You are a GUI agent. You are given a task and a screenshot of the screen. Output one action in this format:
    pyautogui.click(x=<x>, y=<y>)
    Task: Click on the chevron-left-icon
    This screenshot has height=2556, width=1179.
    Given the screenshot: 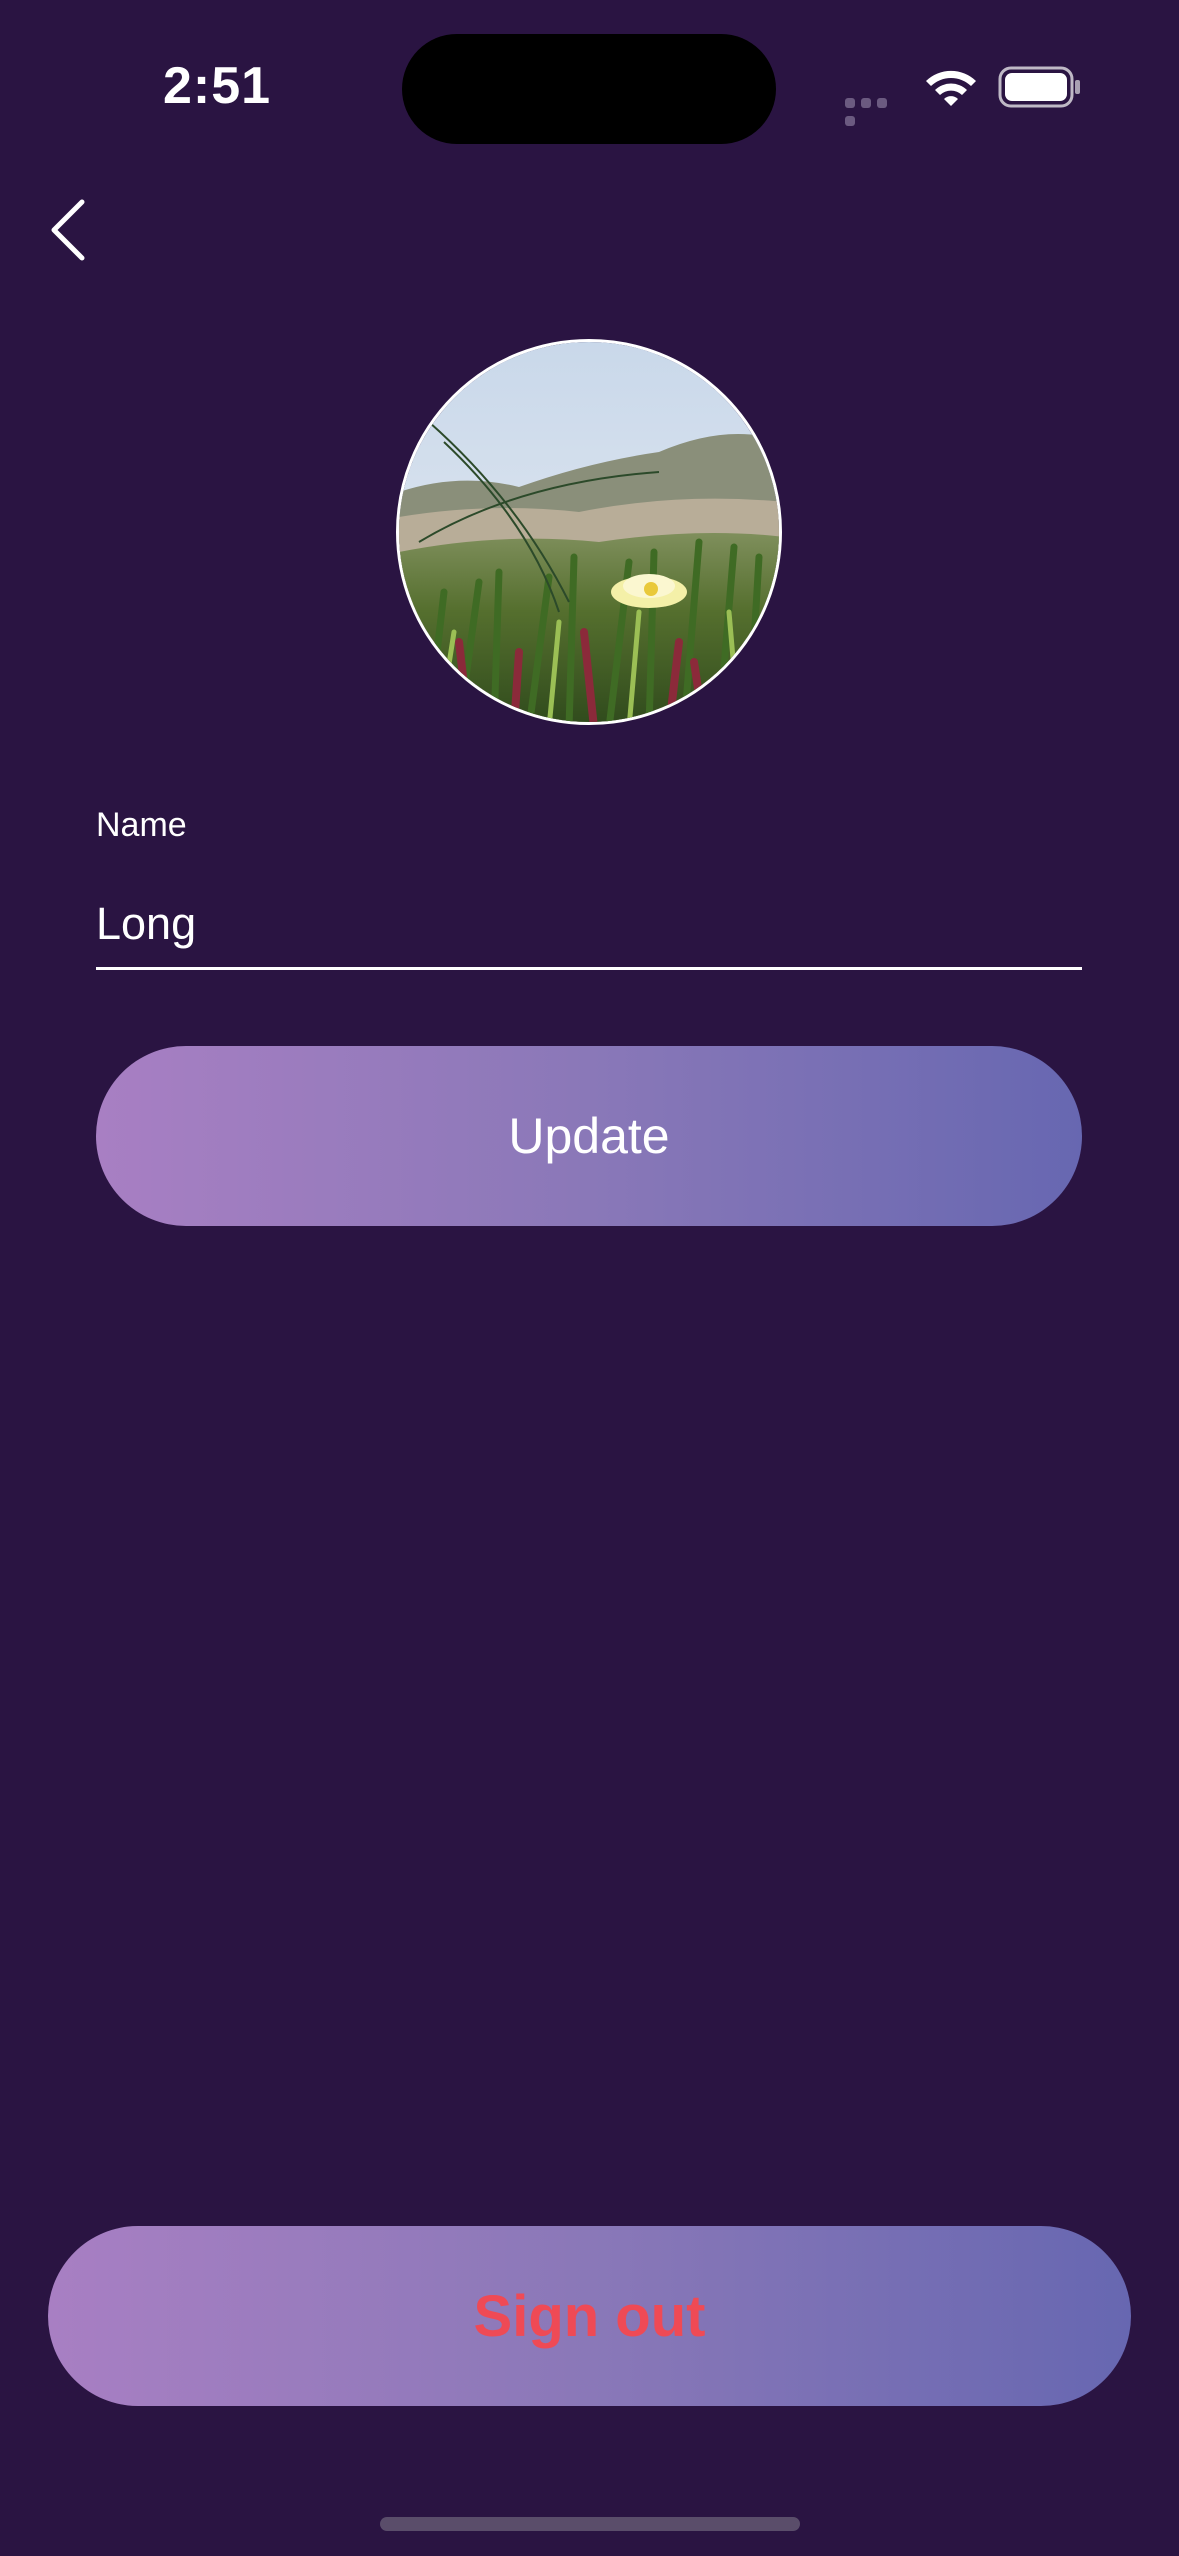 What is the action you would take?
    pyautogui.click(x=68, y=230)
    